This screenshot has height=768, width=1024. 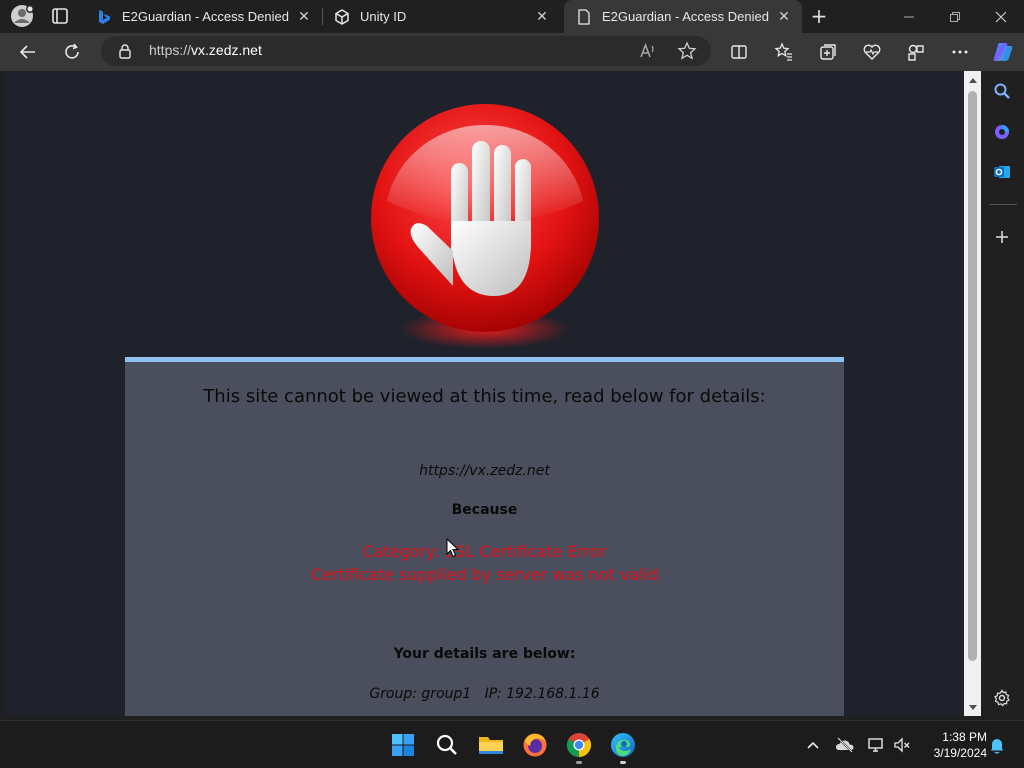 What do you see at coordinates (1002, 698) in the screenshot?
I see `sidebar-settings-gear-icon` at bounding box center [1002, 698].